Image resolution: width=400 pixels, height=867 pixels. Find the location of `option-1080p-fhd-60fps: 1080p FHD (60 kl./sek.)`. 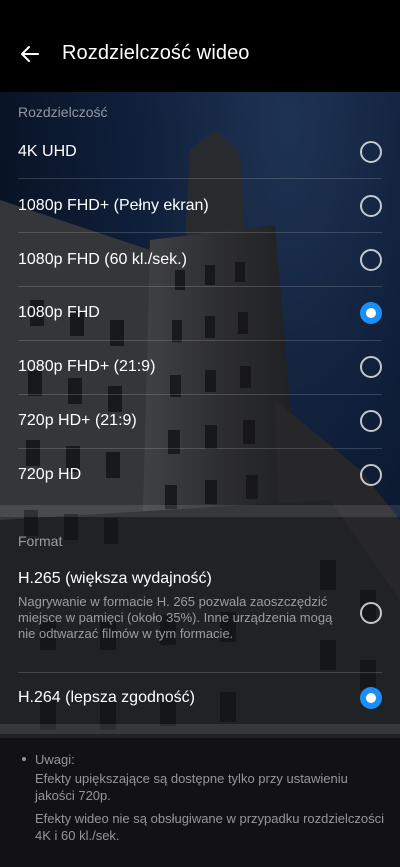

option-1080p-fhd-60fps: 1080p FHD (60 kl./sek.) is located at coordinates (200, 260).